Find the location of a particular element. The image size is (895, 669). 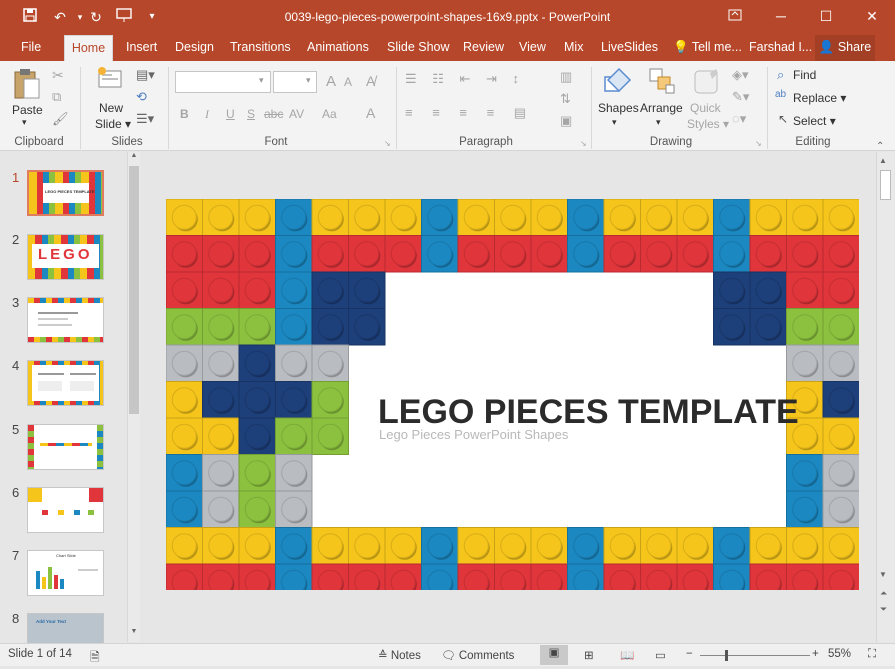

underline-button: U is located at coordinates (230, 114).